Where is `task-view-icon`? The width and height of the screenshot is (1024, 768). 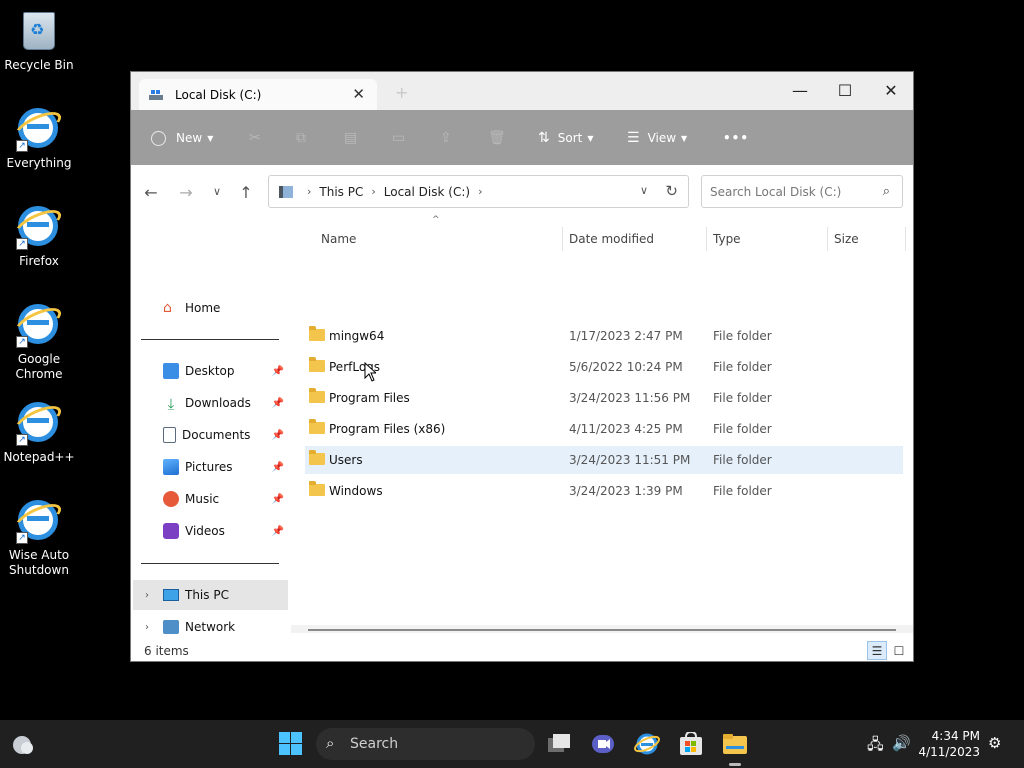
task-view-icon is located at coordinates (559, 744).